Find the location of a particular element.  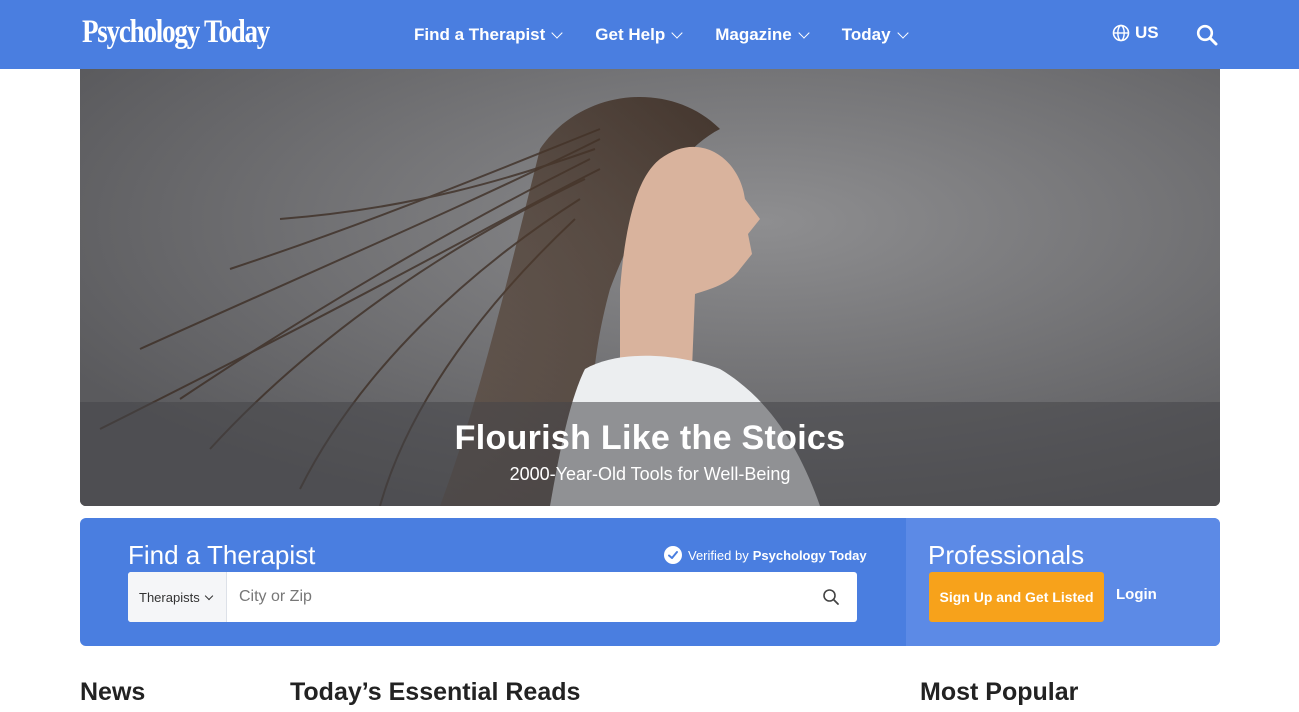

nav-magazine: Magazine is located at coordinates (762, 34).